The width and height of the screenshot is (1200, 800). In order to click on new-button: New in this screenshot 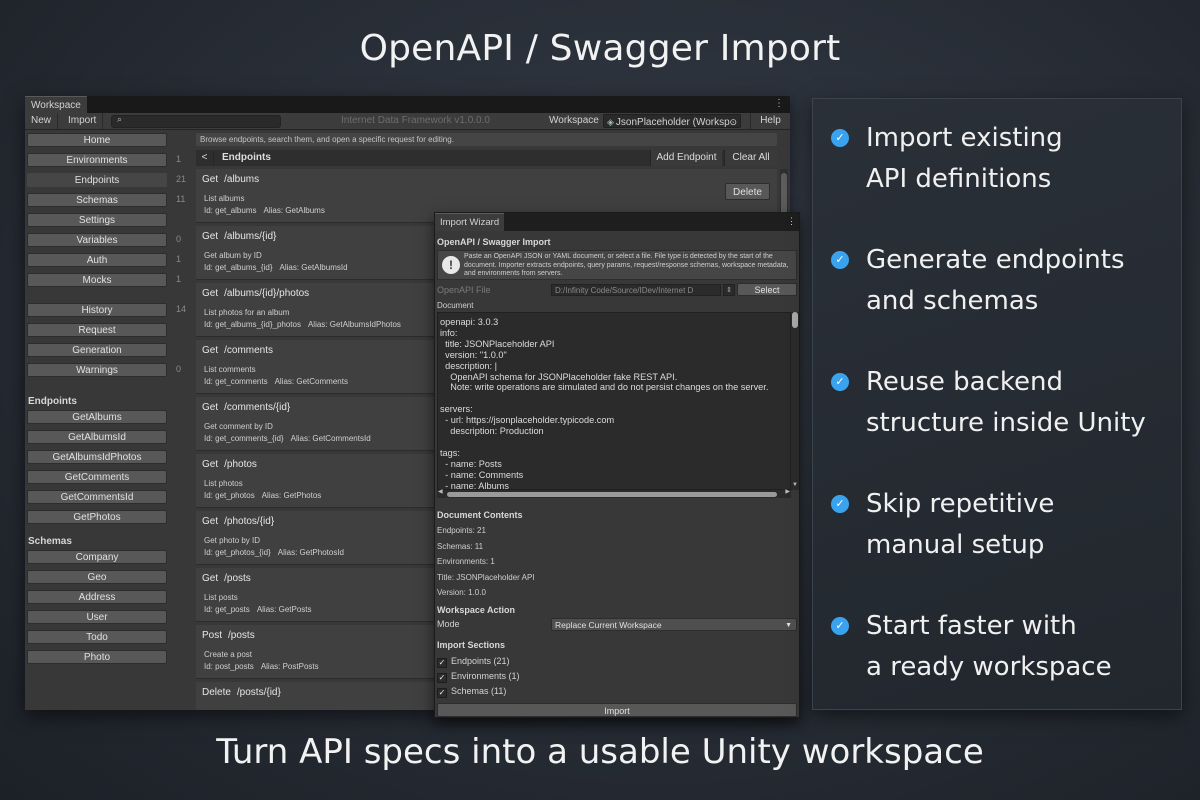, I will do `click(42, 121)`.